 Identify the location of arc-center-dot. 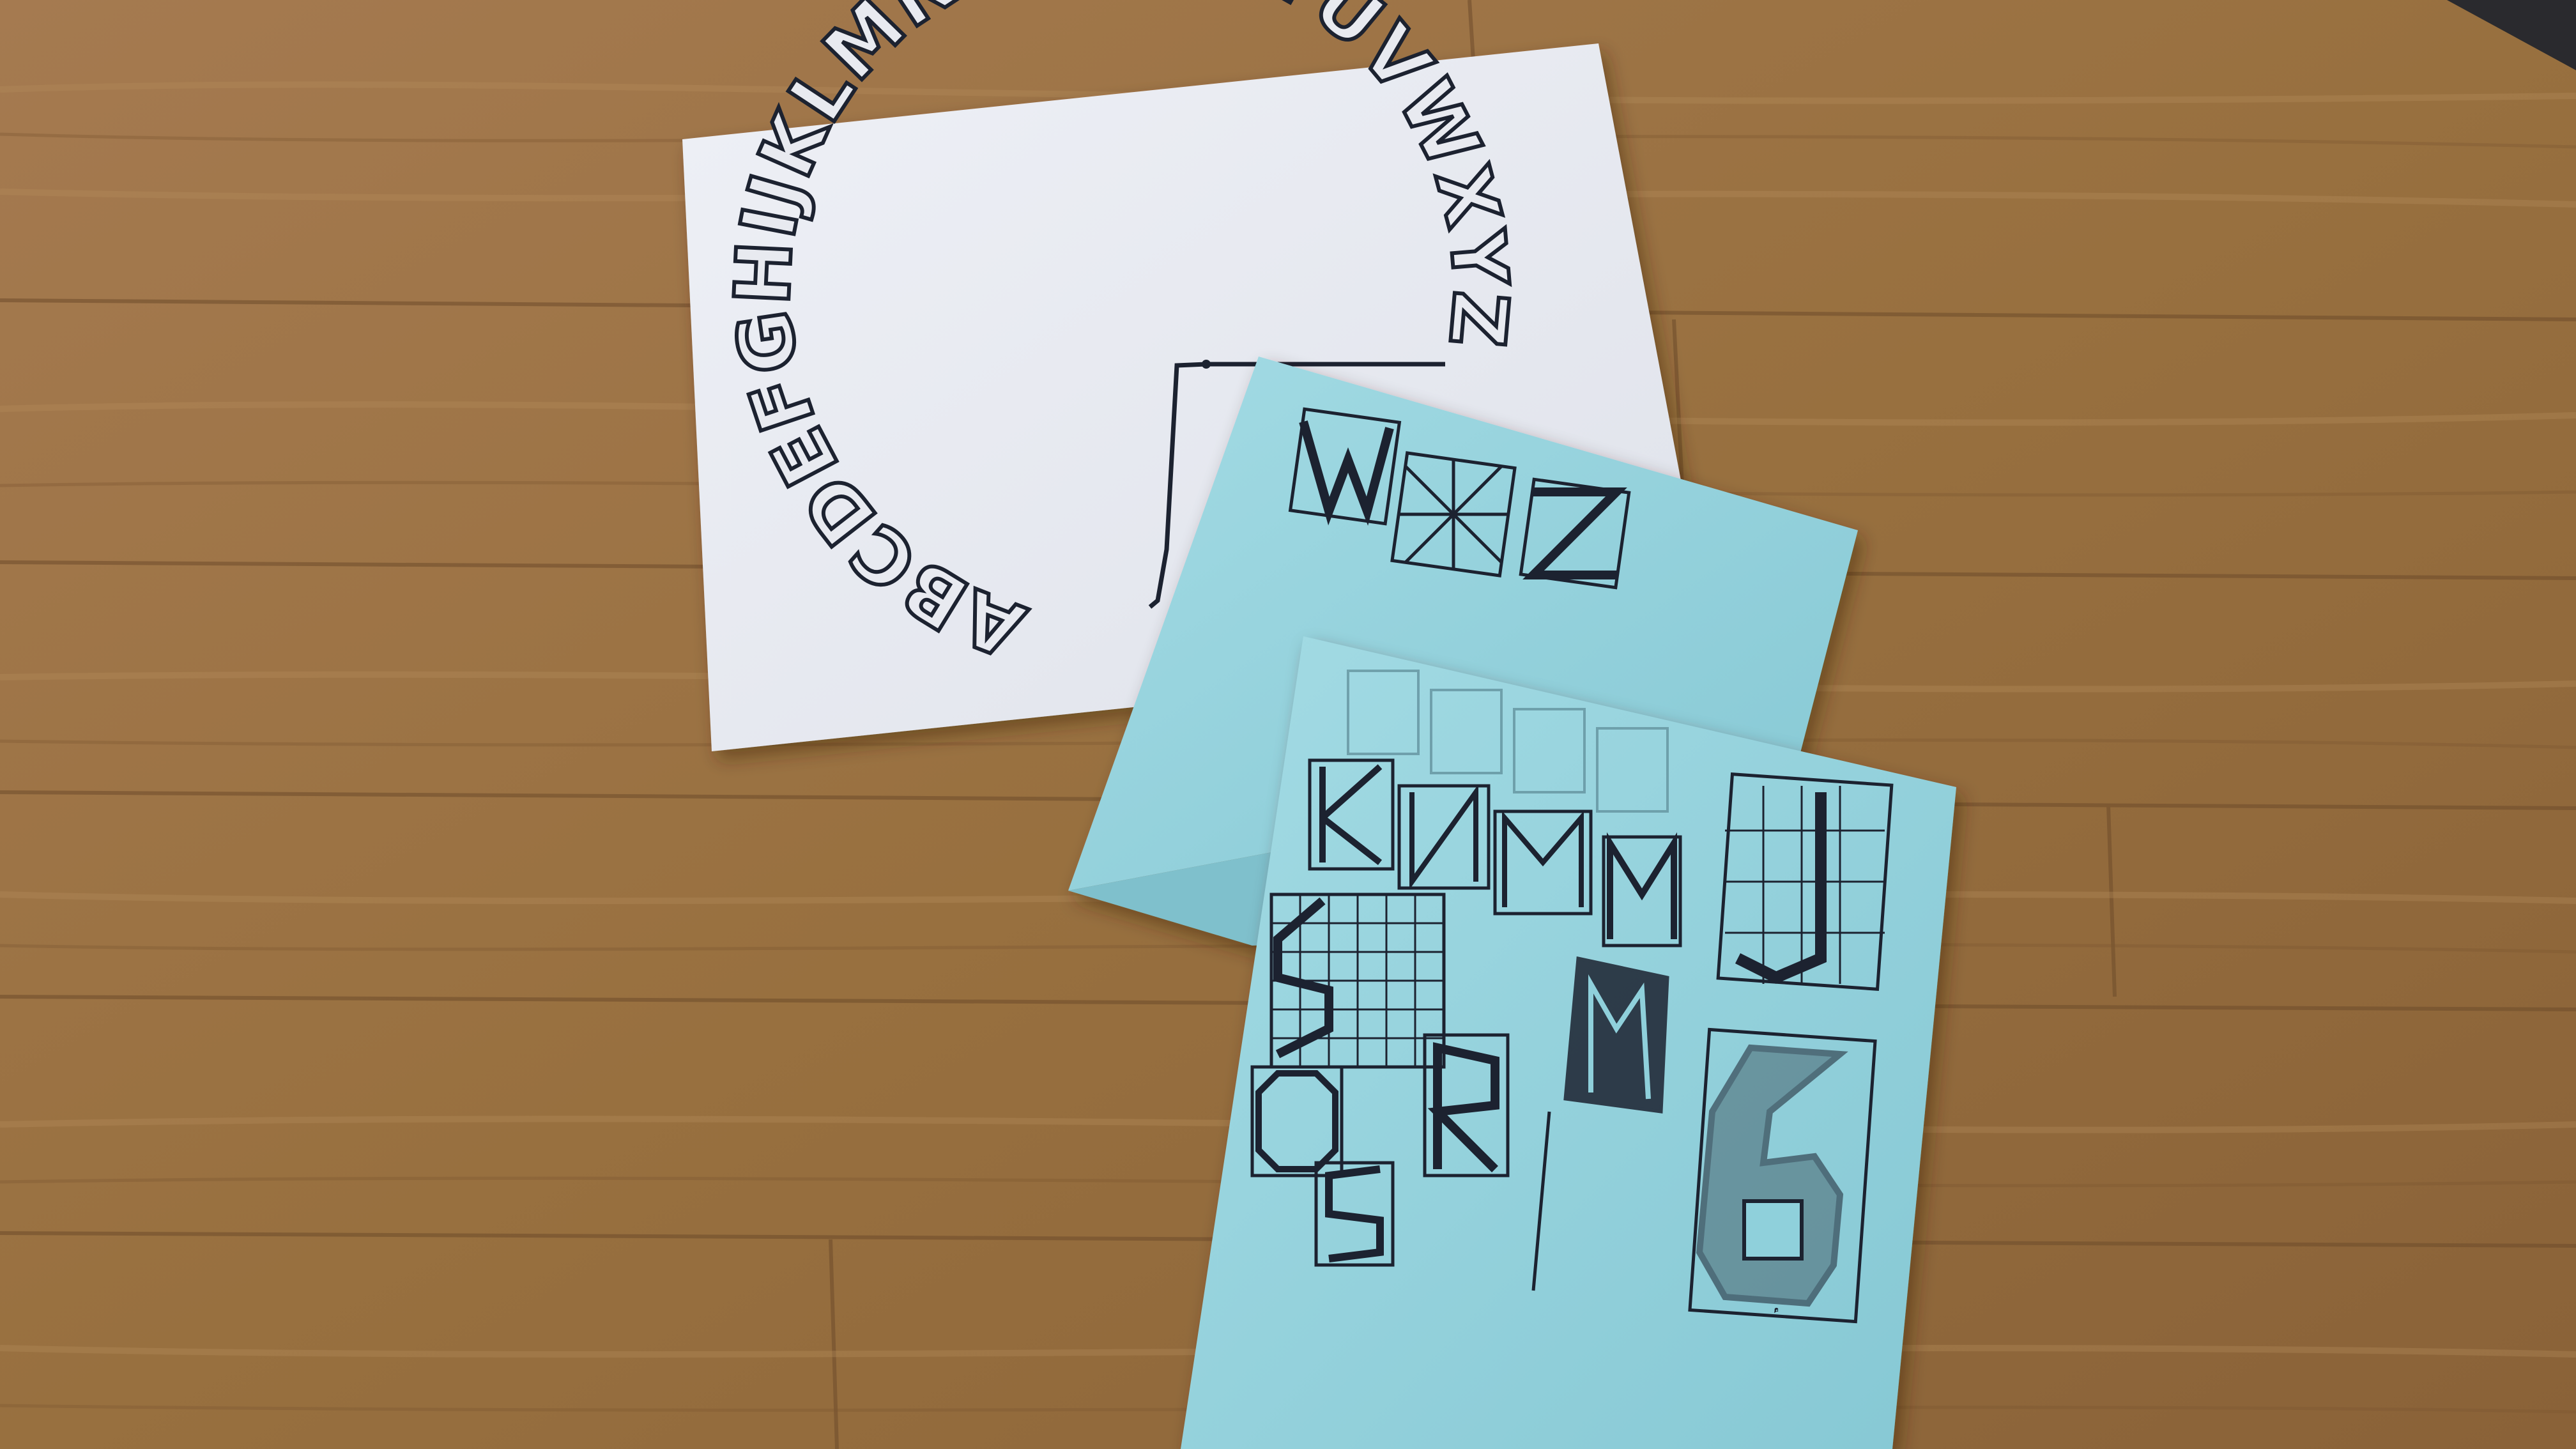
(1206, 364).